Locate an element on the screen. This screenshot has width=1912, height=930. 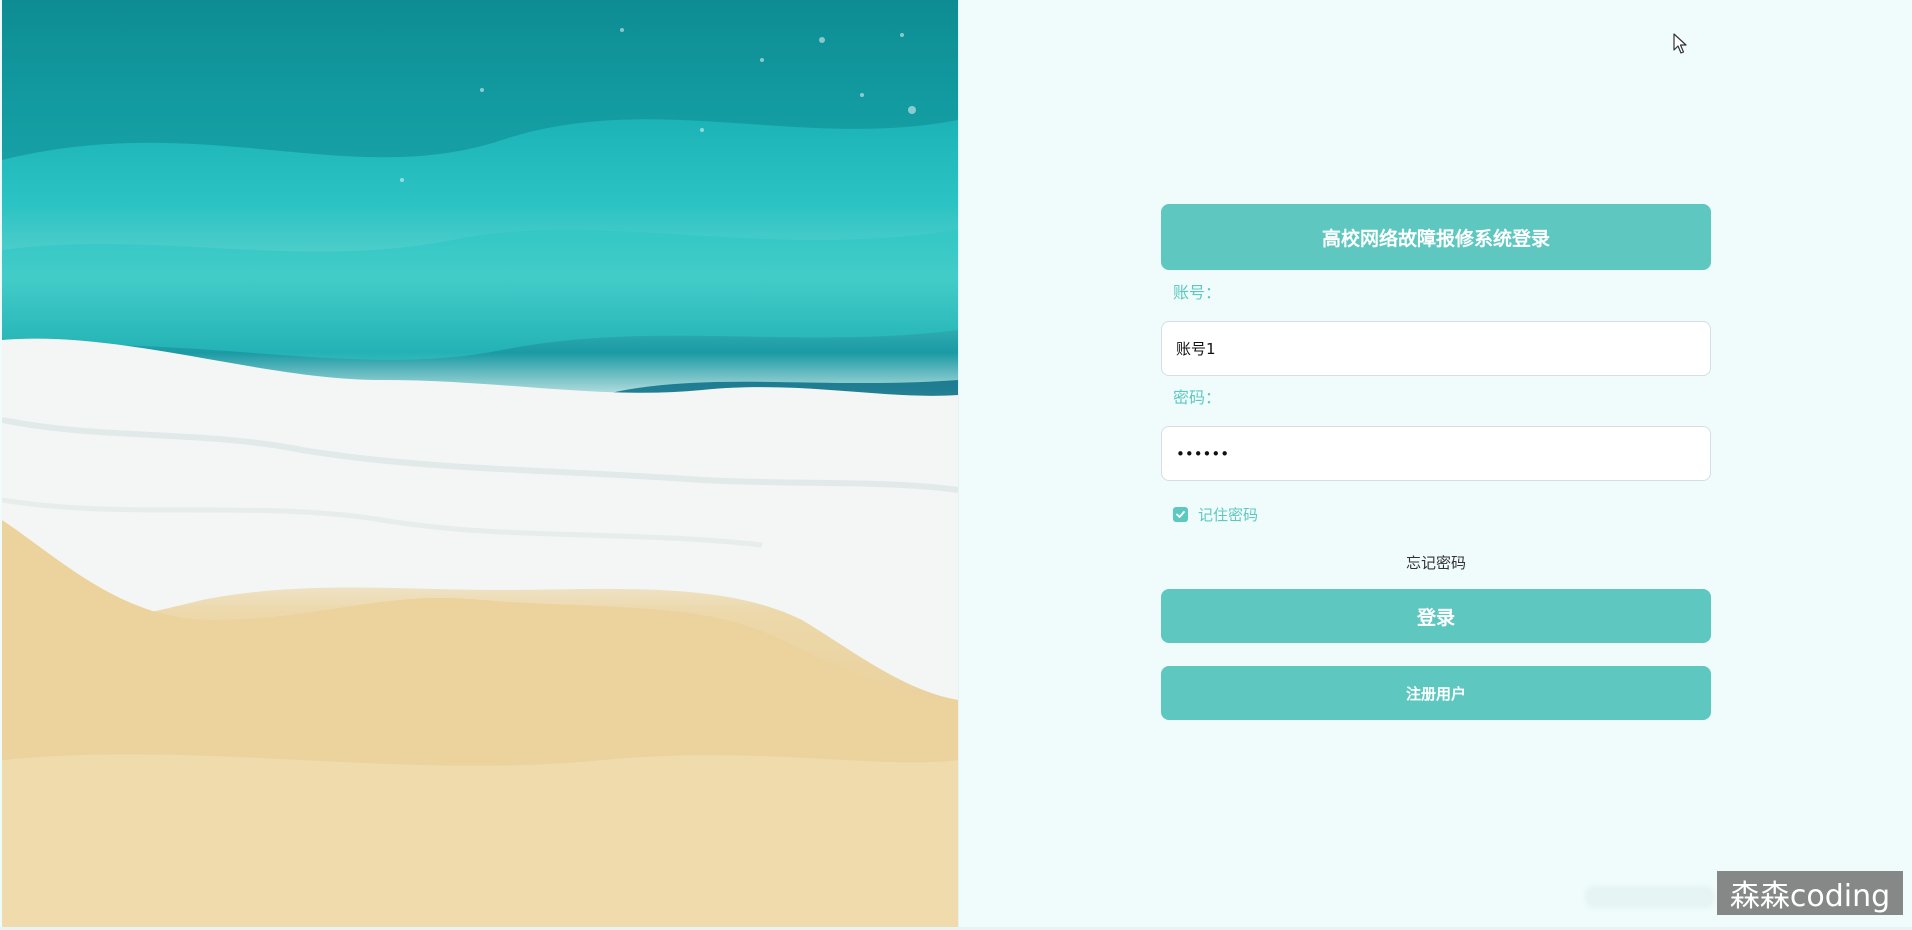
password-input is located at coordinates (1442, 453).